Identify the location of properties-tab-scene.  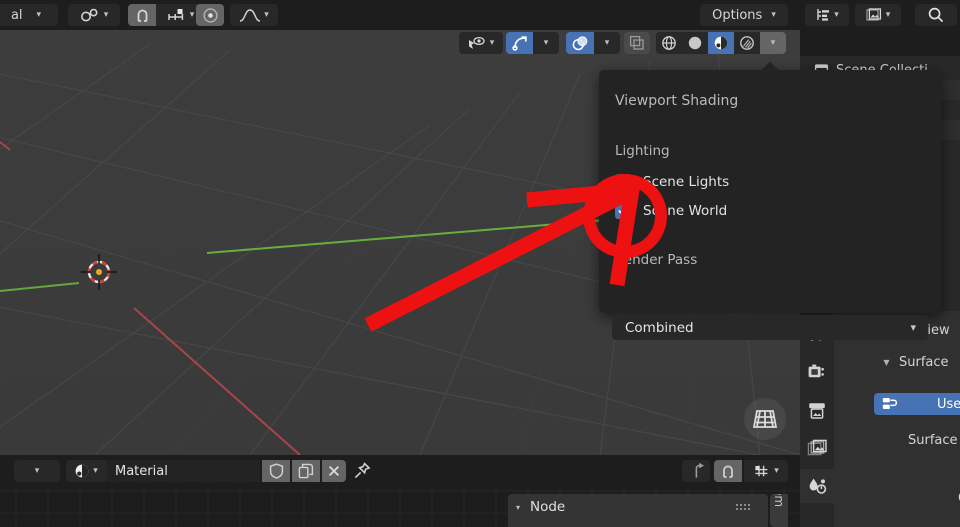
(817, 486).